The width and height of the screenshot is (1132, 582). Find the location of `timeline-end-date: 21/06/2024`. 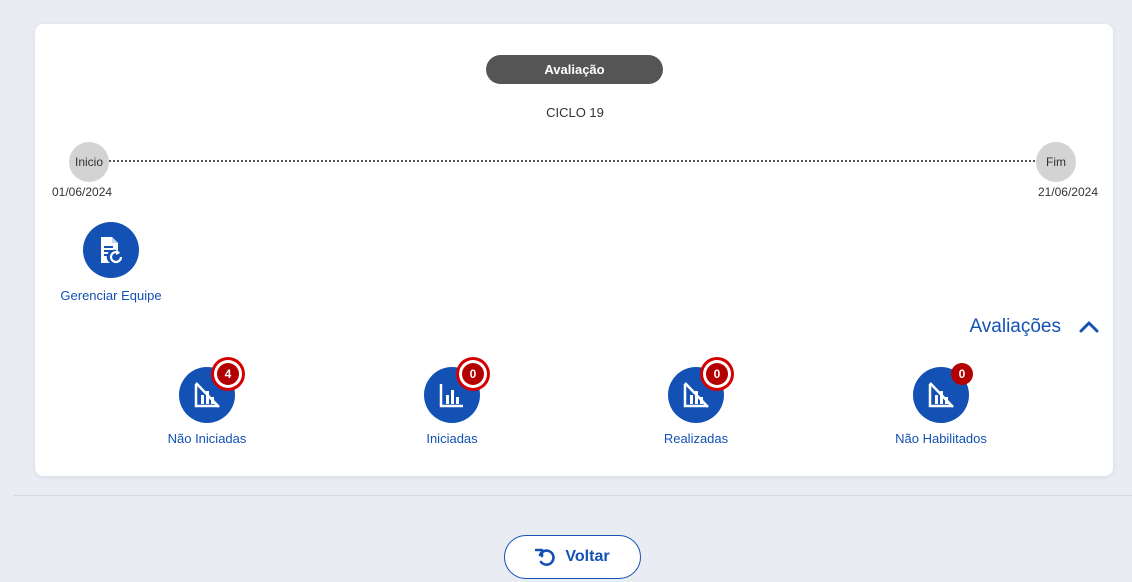

timeline-end-date: 21/06/2024 is located at coordinates (1067, 192).